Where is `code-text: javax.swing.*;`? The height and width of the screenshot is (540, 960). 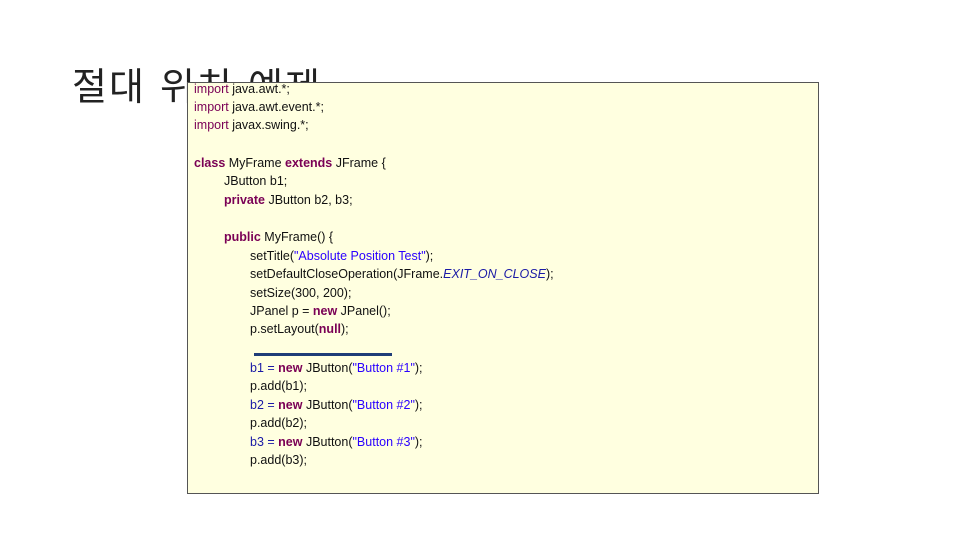
code-text: javax.swing.*; is located at coordinates (268, 125).